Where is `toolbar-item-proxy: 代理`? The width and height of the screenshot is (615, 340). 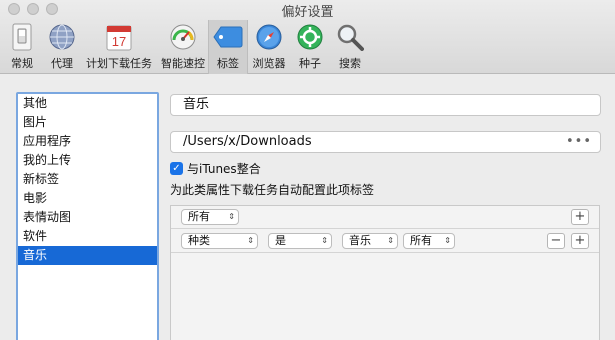 toolbar-item-proxy: 代理 is located at coordinates (62, 47).